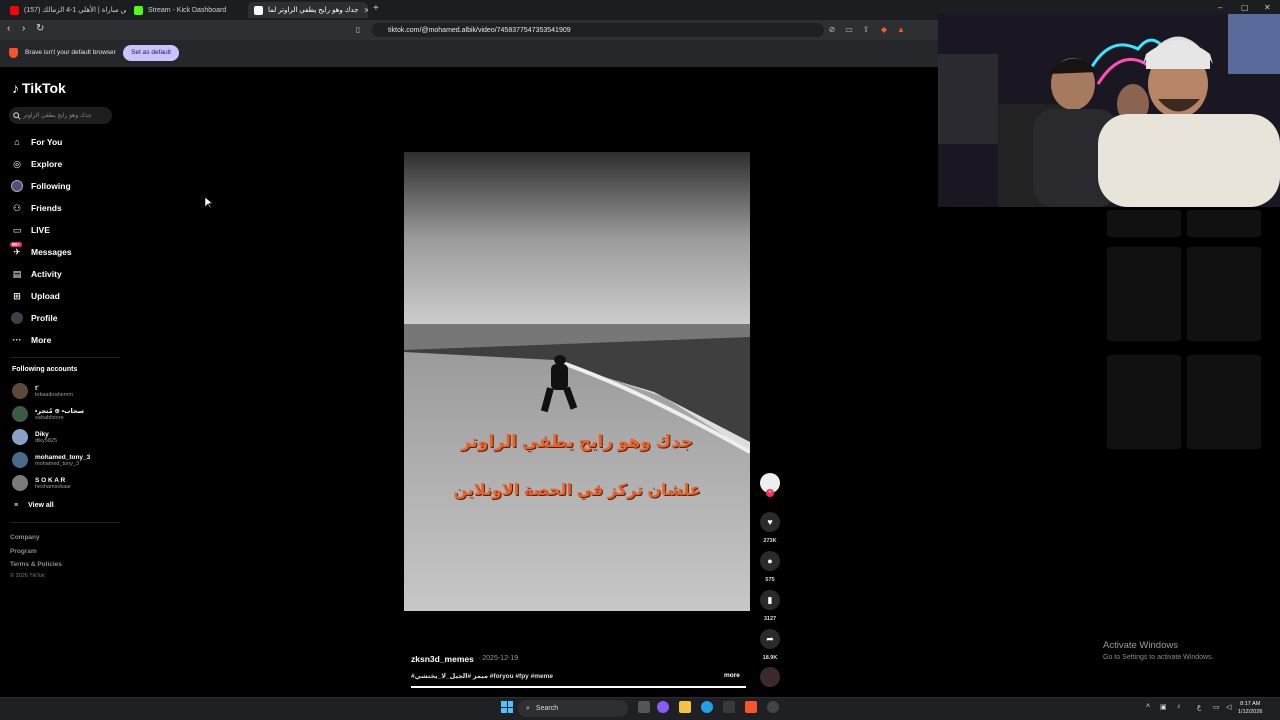  I want to click on volume-icon: ◁, so click(1228, 707).